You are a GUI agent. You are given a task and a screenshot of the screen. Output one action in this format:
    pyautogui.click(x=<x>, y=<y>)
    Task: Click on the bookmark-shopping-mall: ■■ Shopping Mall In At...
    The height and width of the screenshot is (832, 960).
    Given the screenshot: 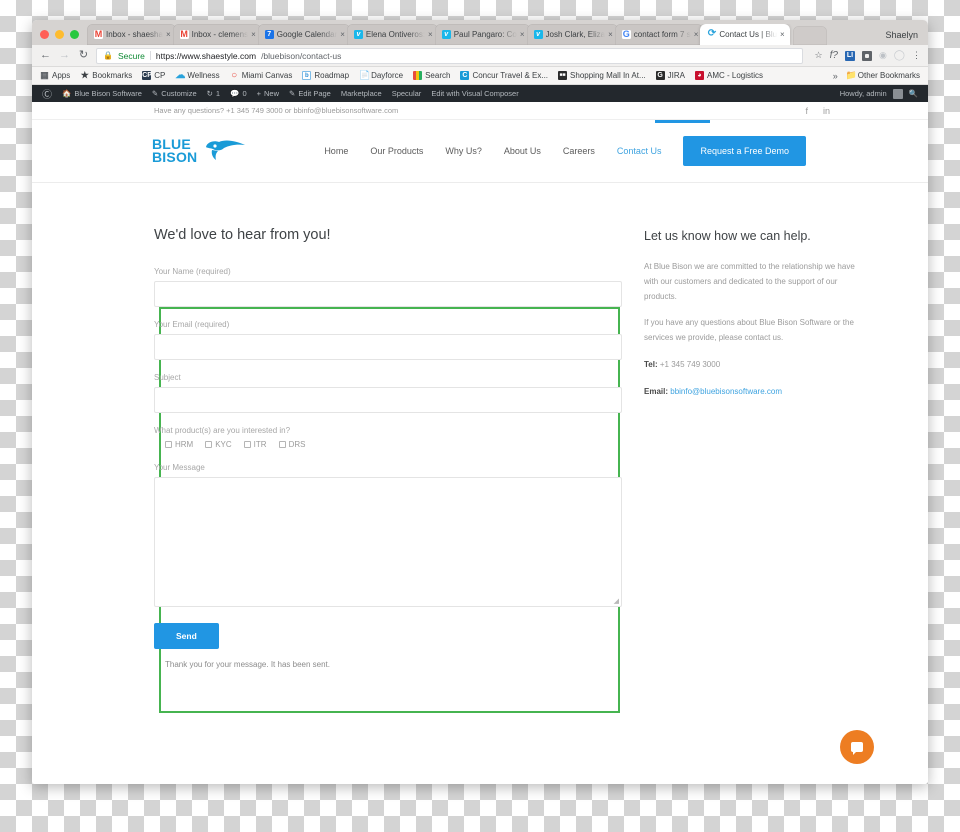 What is the action you would take?
    pyautogui.click(x=602, y=75)
    